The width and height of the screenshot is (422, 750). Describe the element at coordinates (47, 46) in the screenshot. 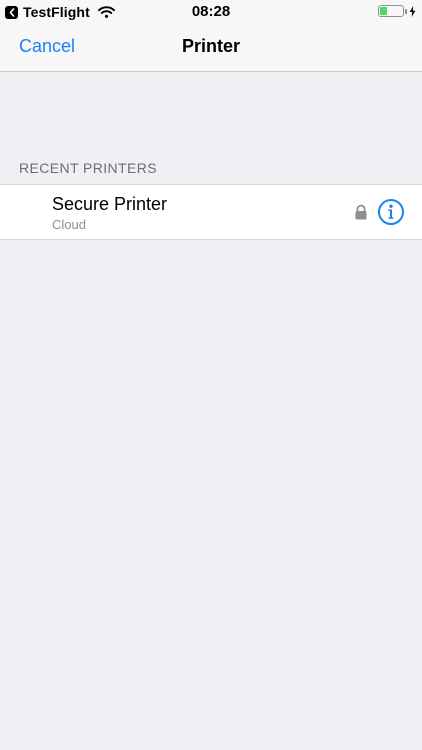

I see `cancel-button: Cancel` at that location.